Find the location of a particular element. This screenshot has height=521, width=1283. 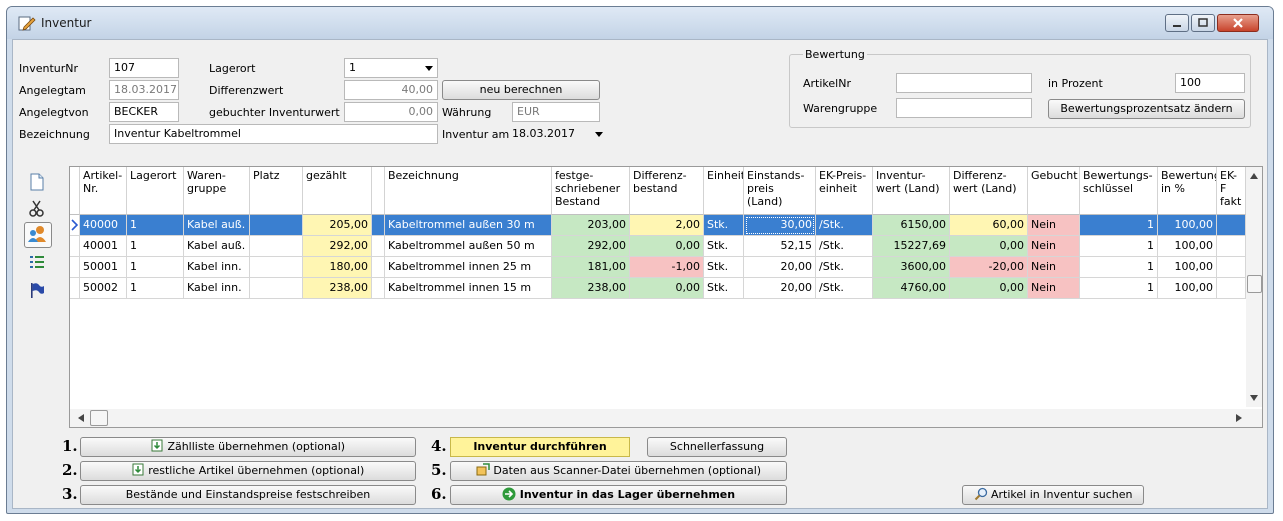

scroll-left-icon is located at coordinates (81, 418).